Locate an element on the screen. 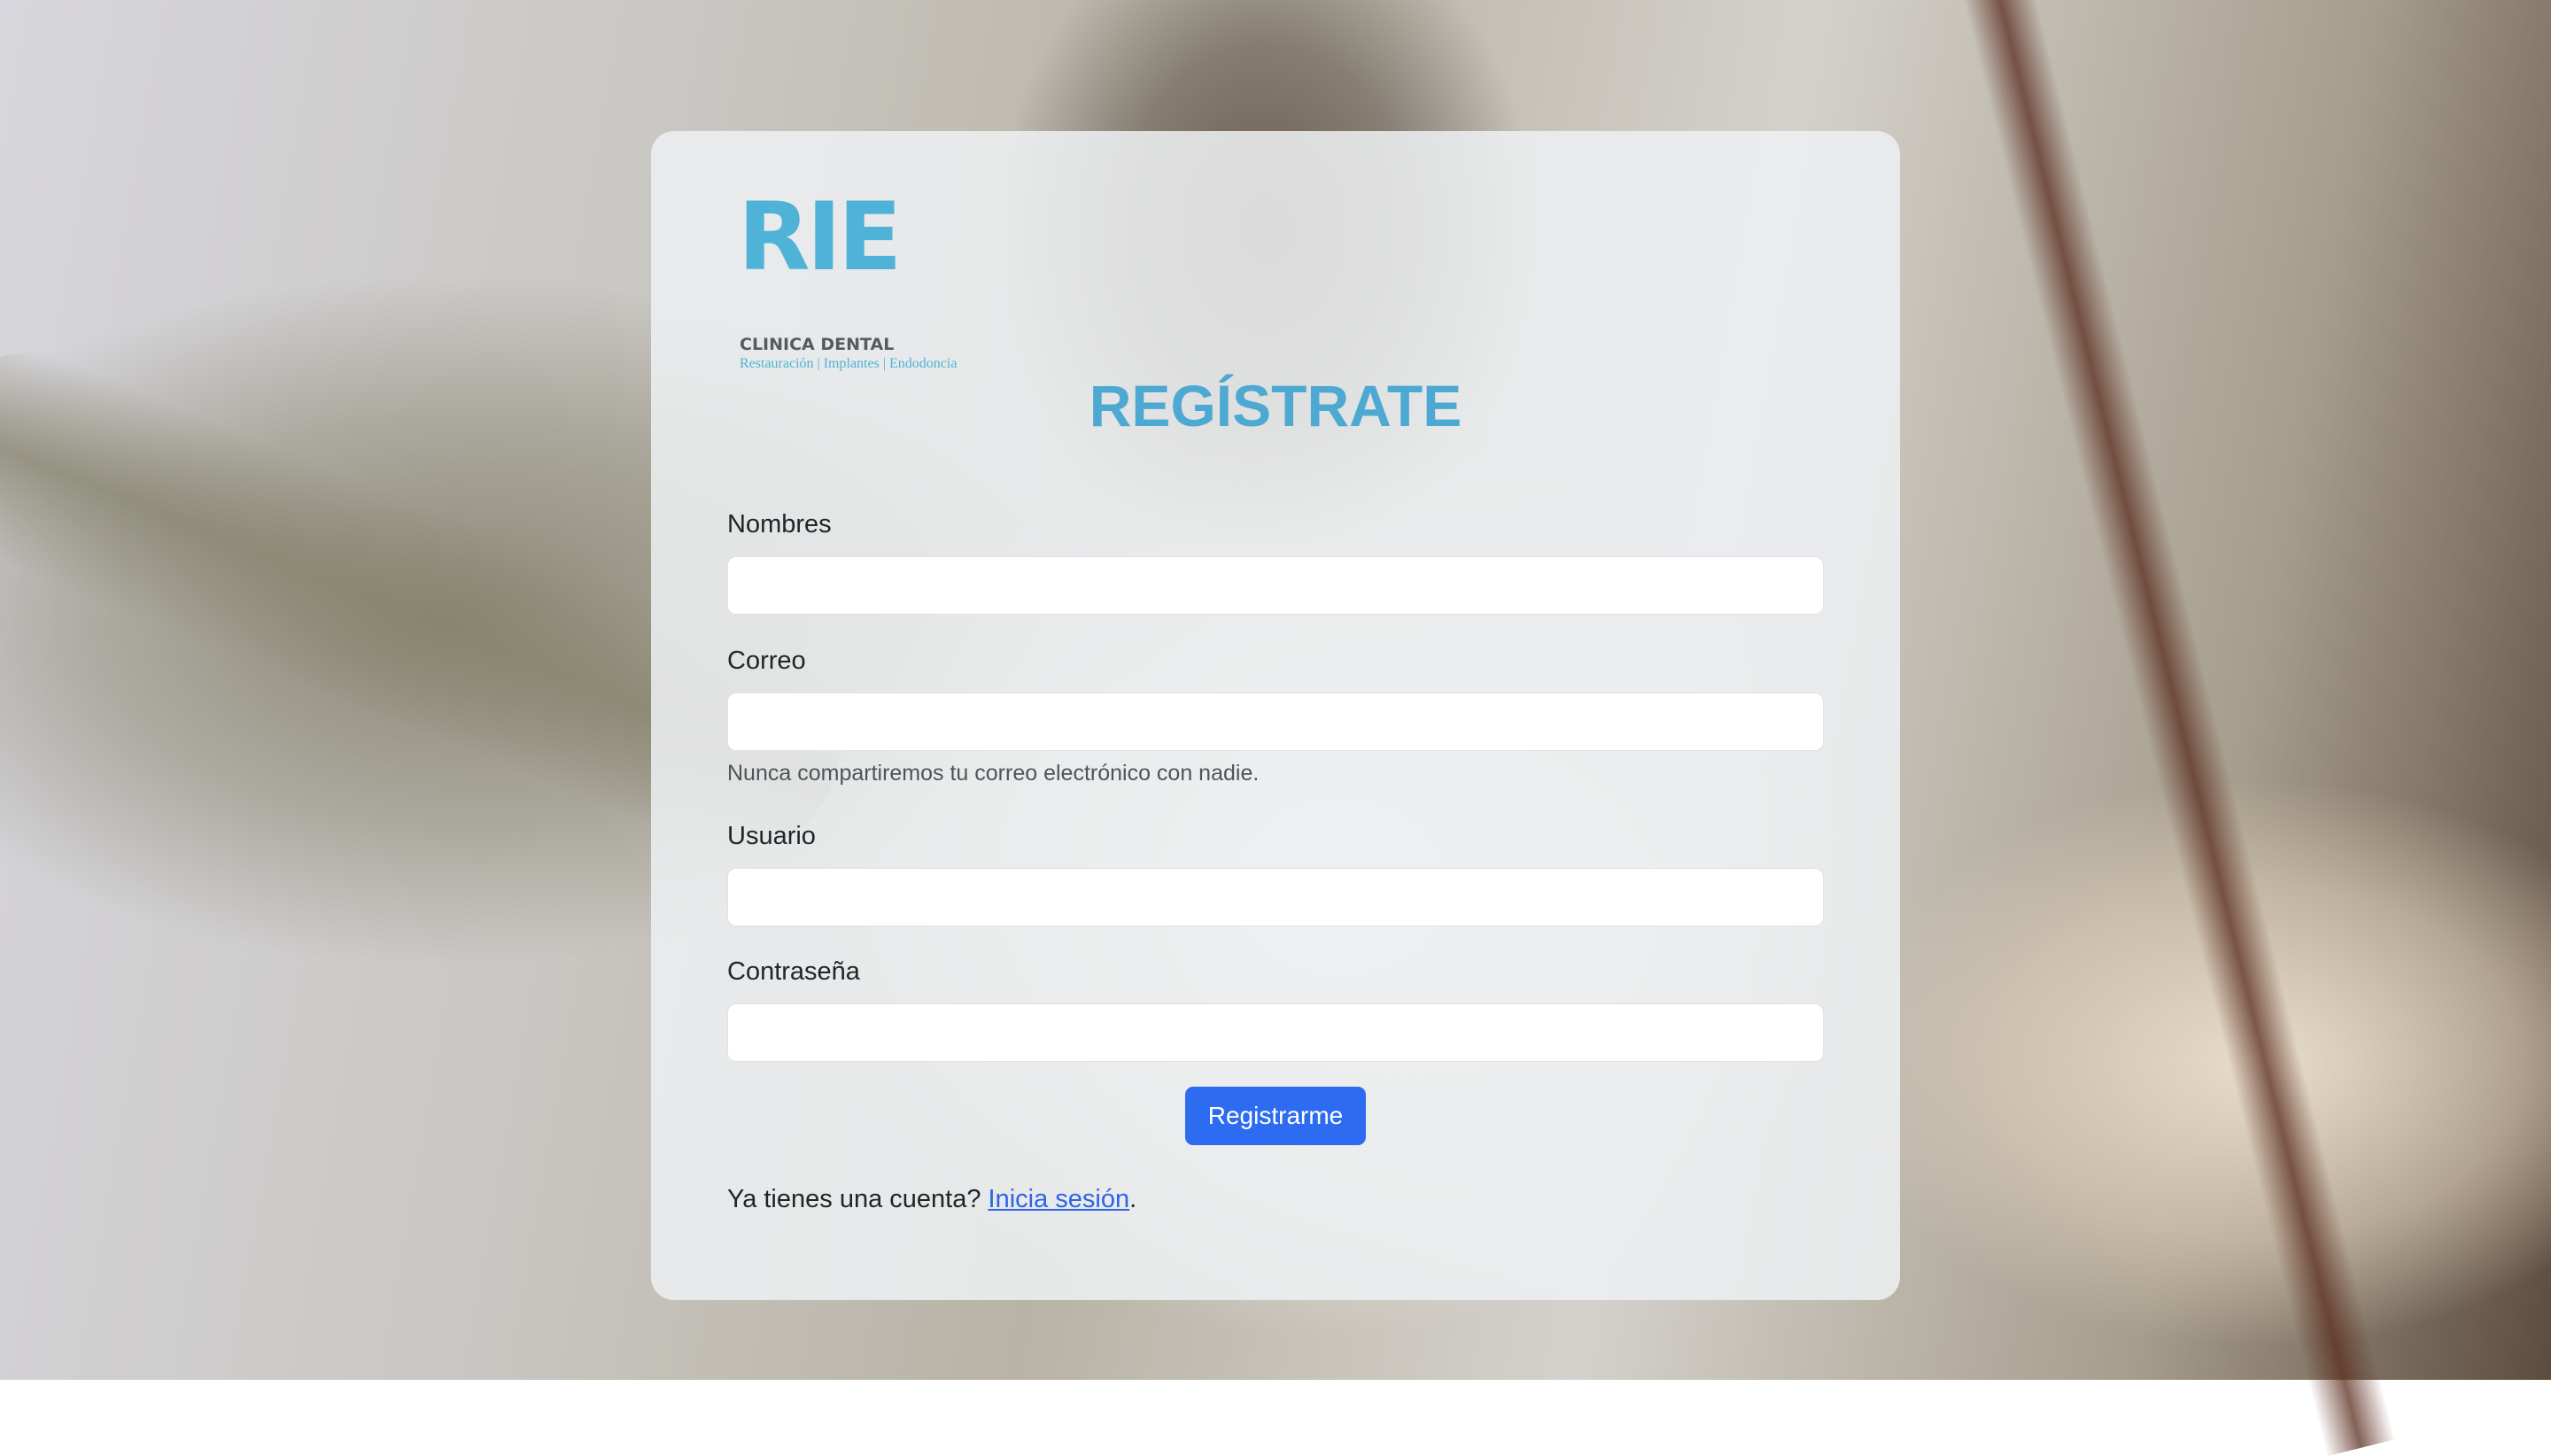  usuario-input is located at coordinates (1275, 897).